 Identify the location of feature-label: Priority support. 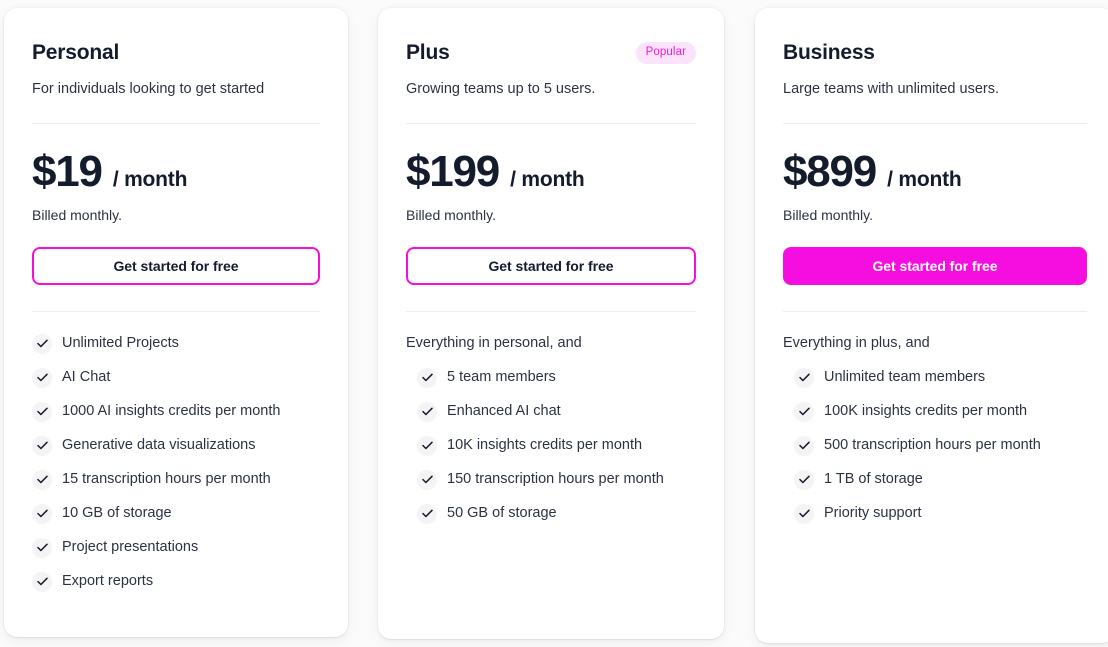
(873, 513).